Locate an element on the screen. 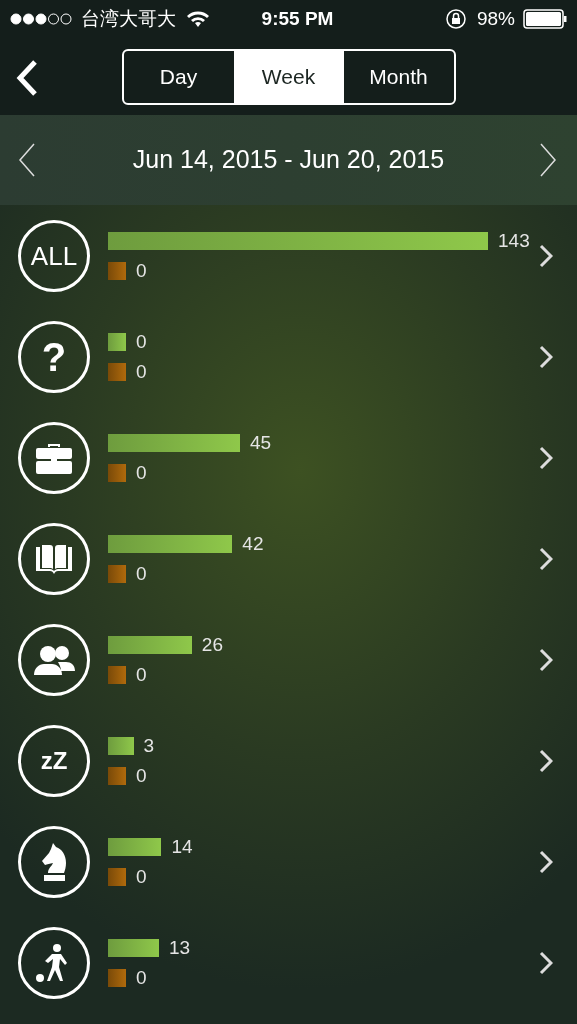 The image size is (577, 1024). count-value: 45 is located at coordinates (260, 442).